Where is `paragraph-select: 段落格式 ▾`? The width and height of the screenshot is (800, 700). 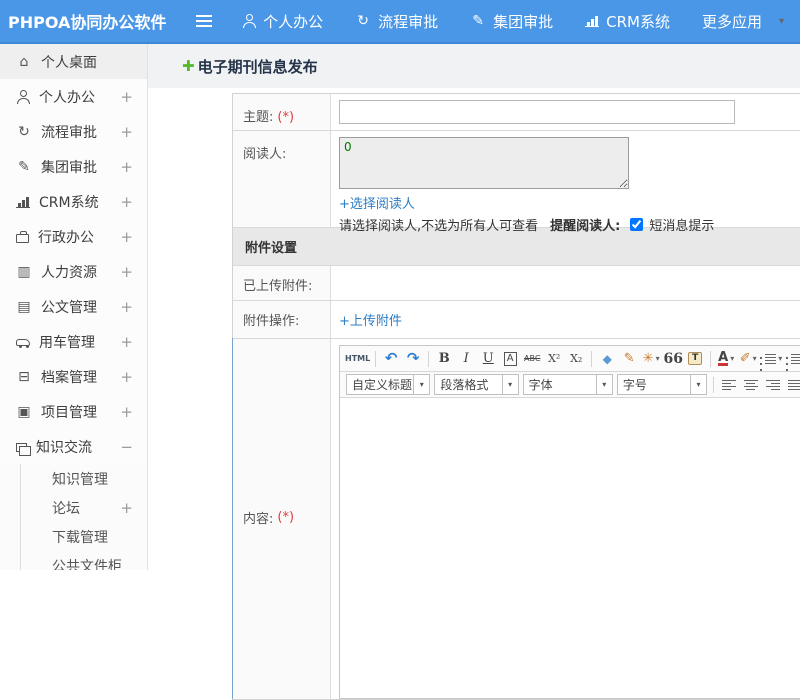 paragraph-select: 段落格式 ▾ is located at coordinates (476, 384).